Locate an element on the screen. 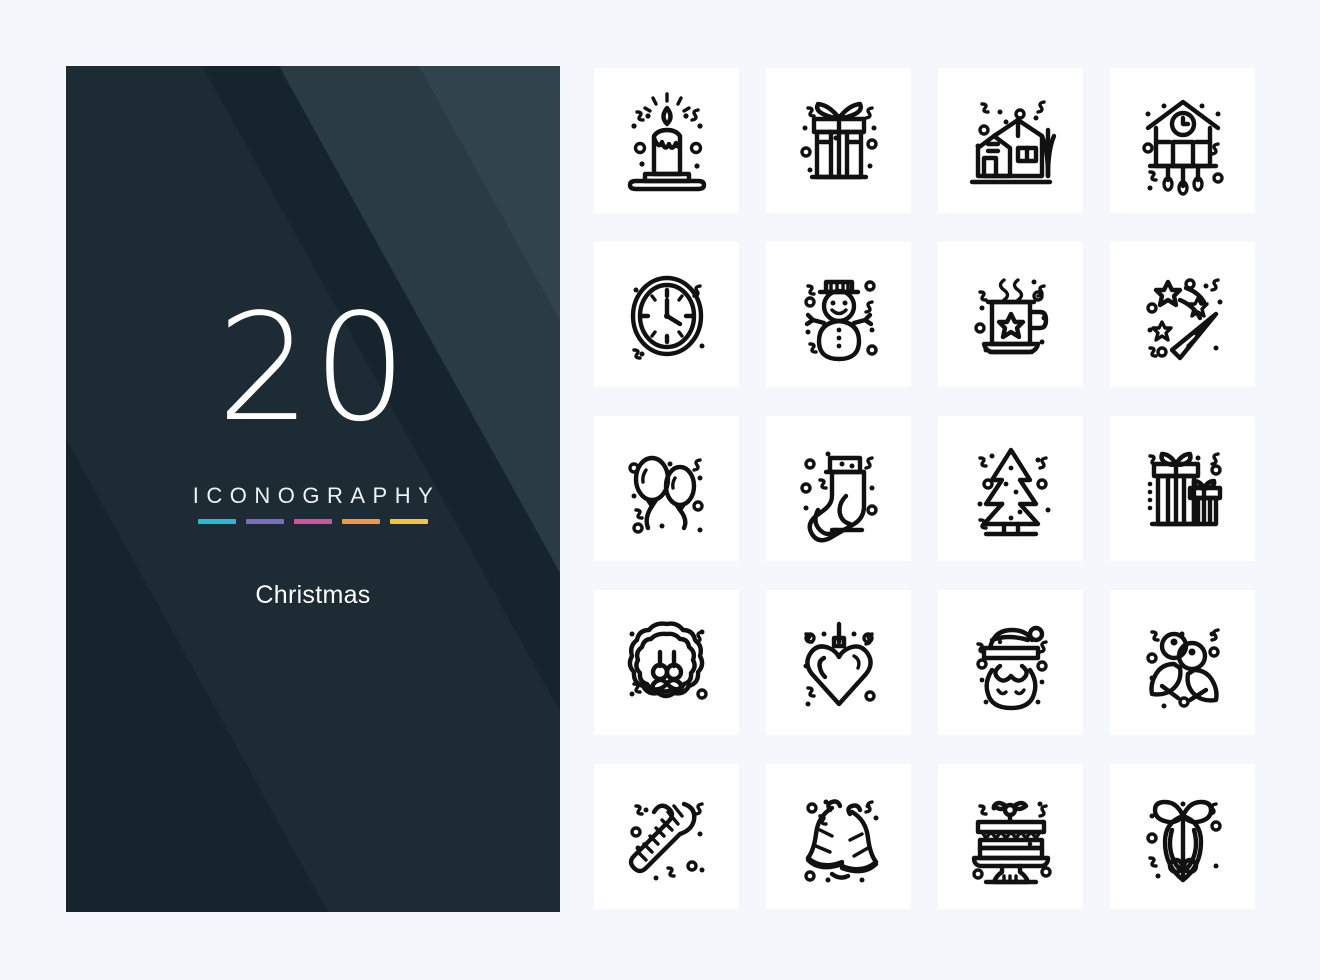 This screenshot has height=980, width=1320. bar-cyan is located at coordinates (217, 521).